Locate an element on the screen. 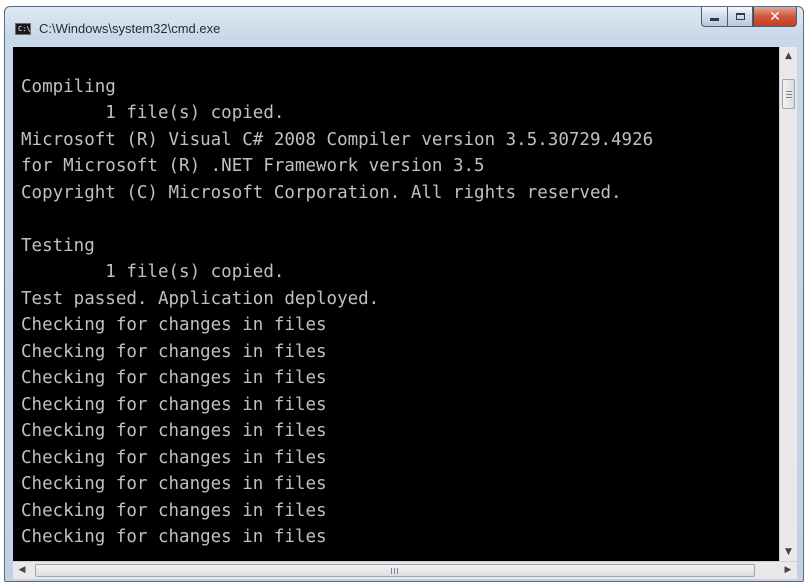 This screenshot has height=584, width=808. close-button: ✕ is located at coordinates (775, 17).